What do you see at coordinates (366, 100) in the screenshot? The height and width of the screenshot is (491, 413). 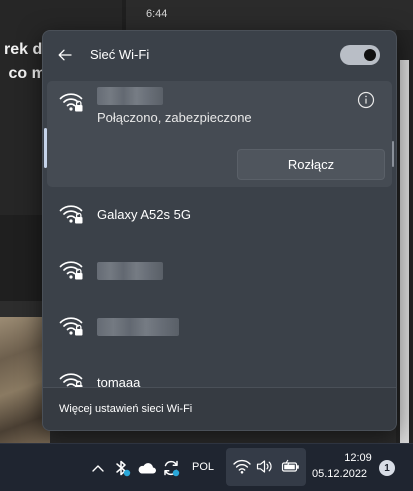 I see `info-icon` at bounding box center [366, 100].